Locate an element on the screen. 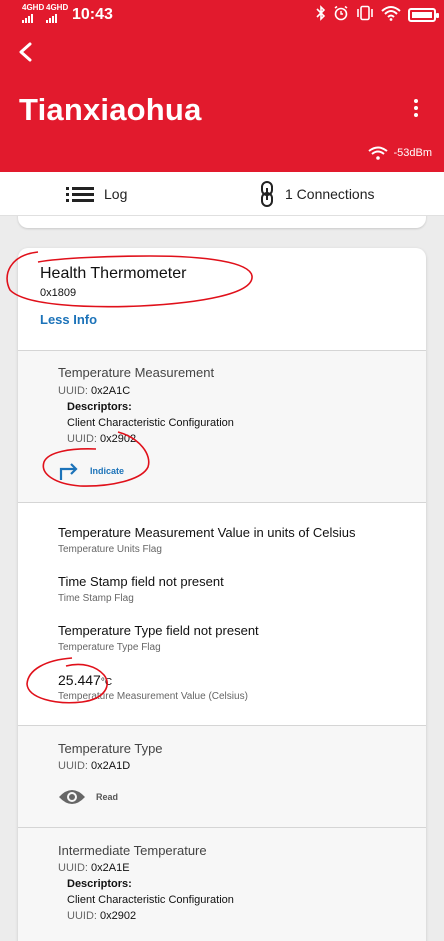  bluetooth-icon is located at coordinates (321, 15).